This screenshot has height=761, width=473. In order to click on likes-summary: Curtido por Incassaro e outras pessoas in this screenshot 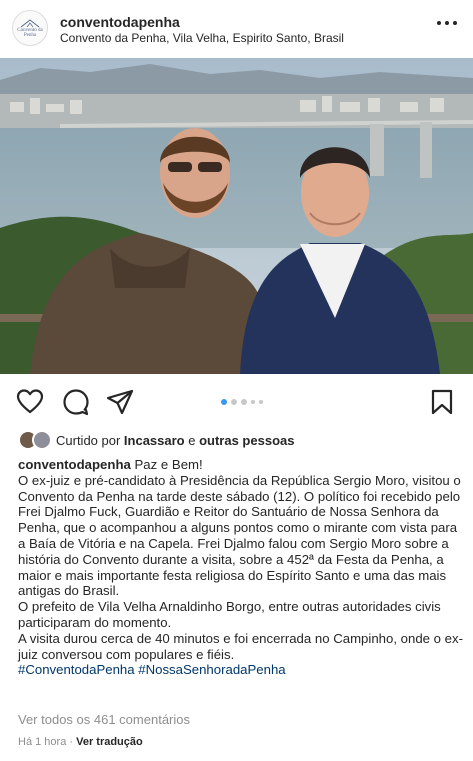, I will do `click(156, 440)`.